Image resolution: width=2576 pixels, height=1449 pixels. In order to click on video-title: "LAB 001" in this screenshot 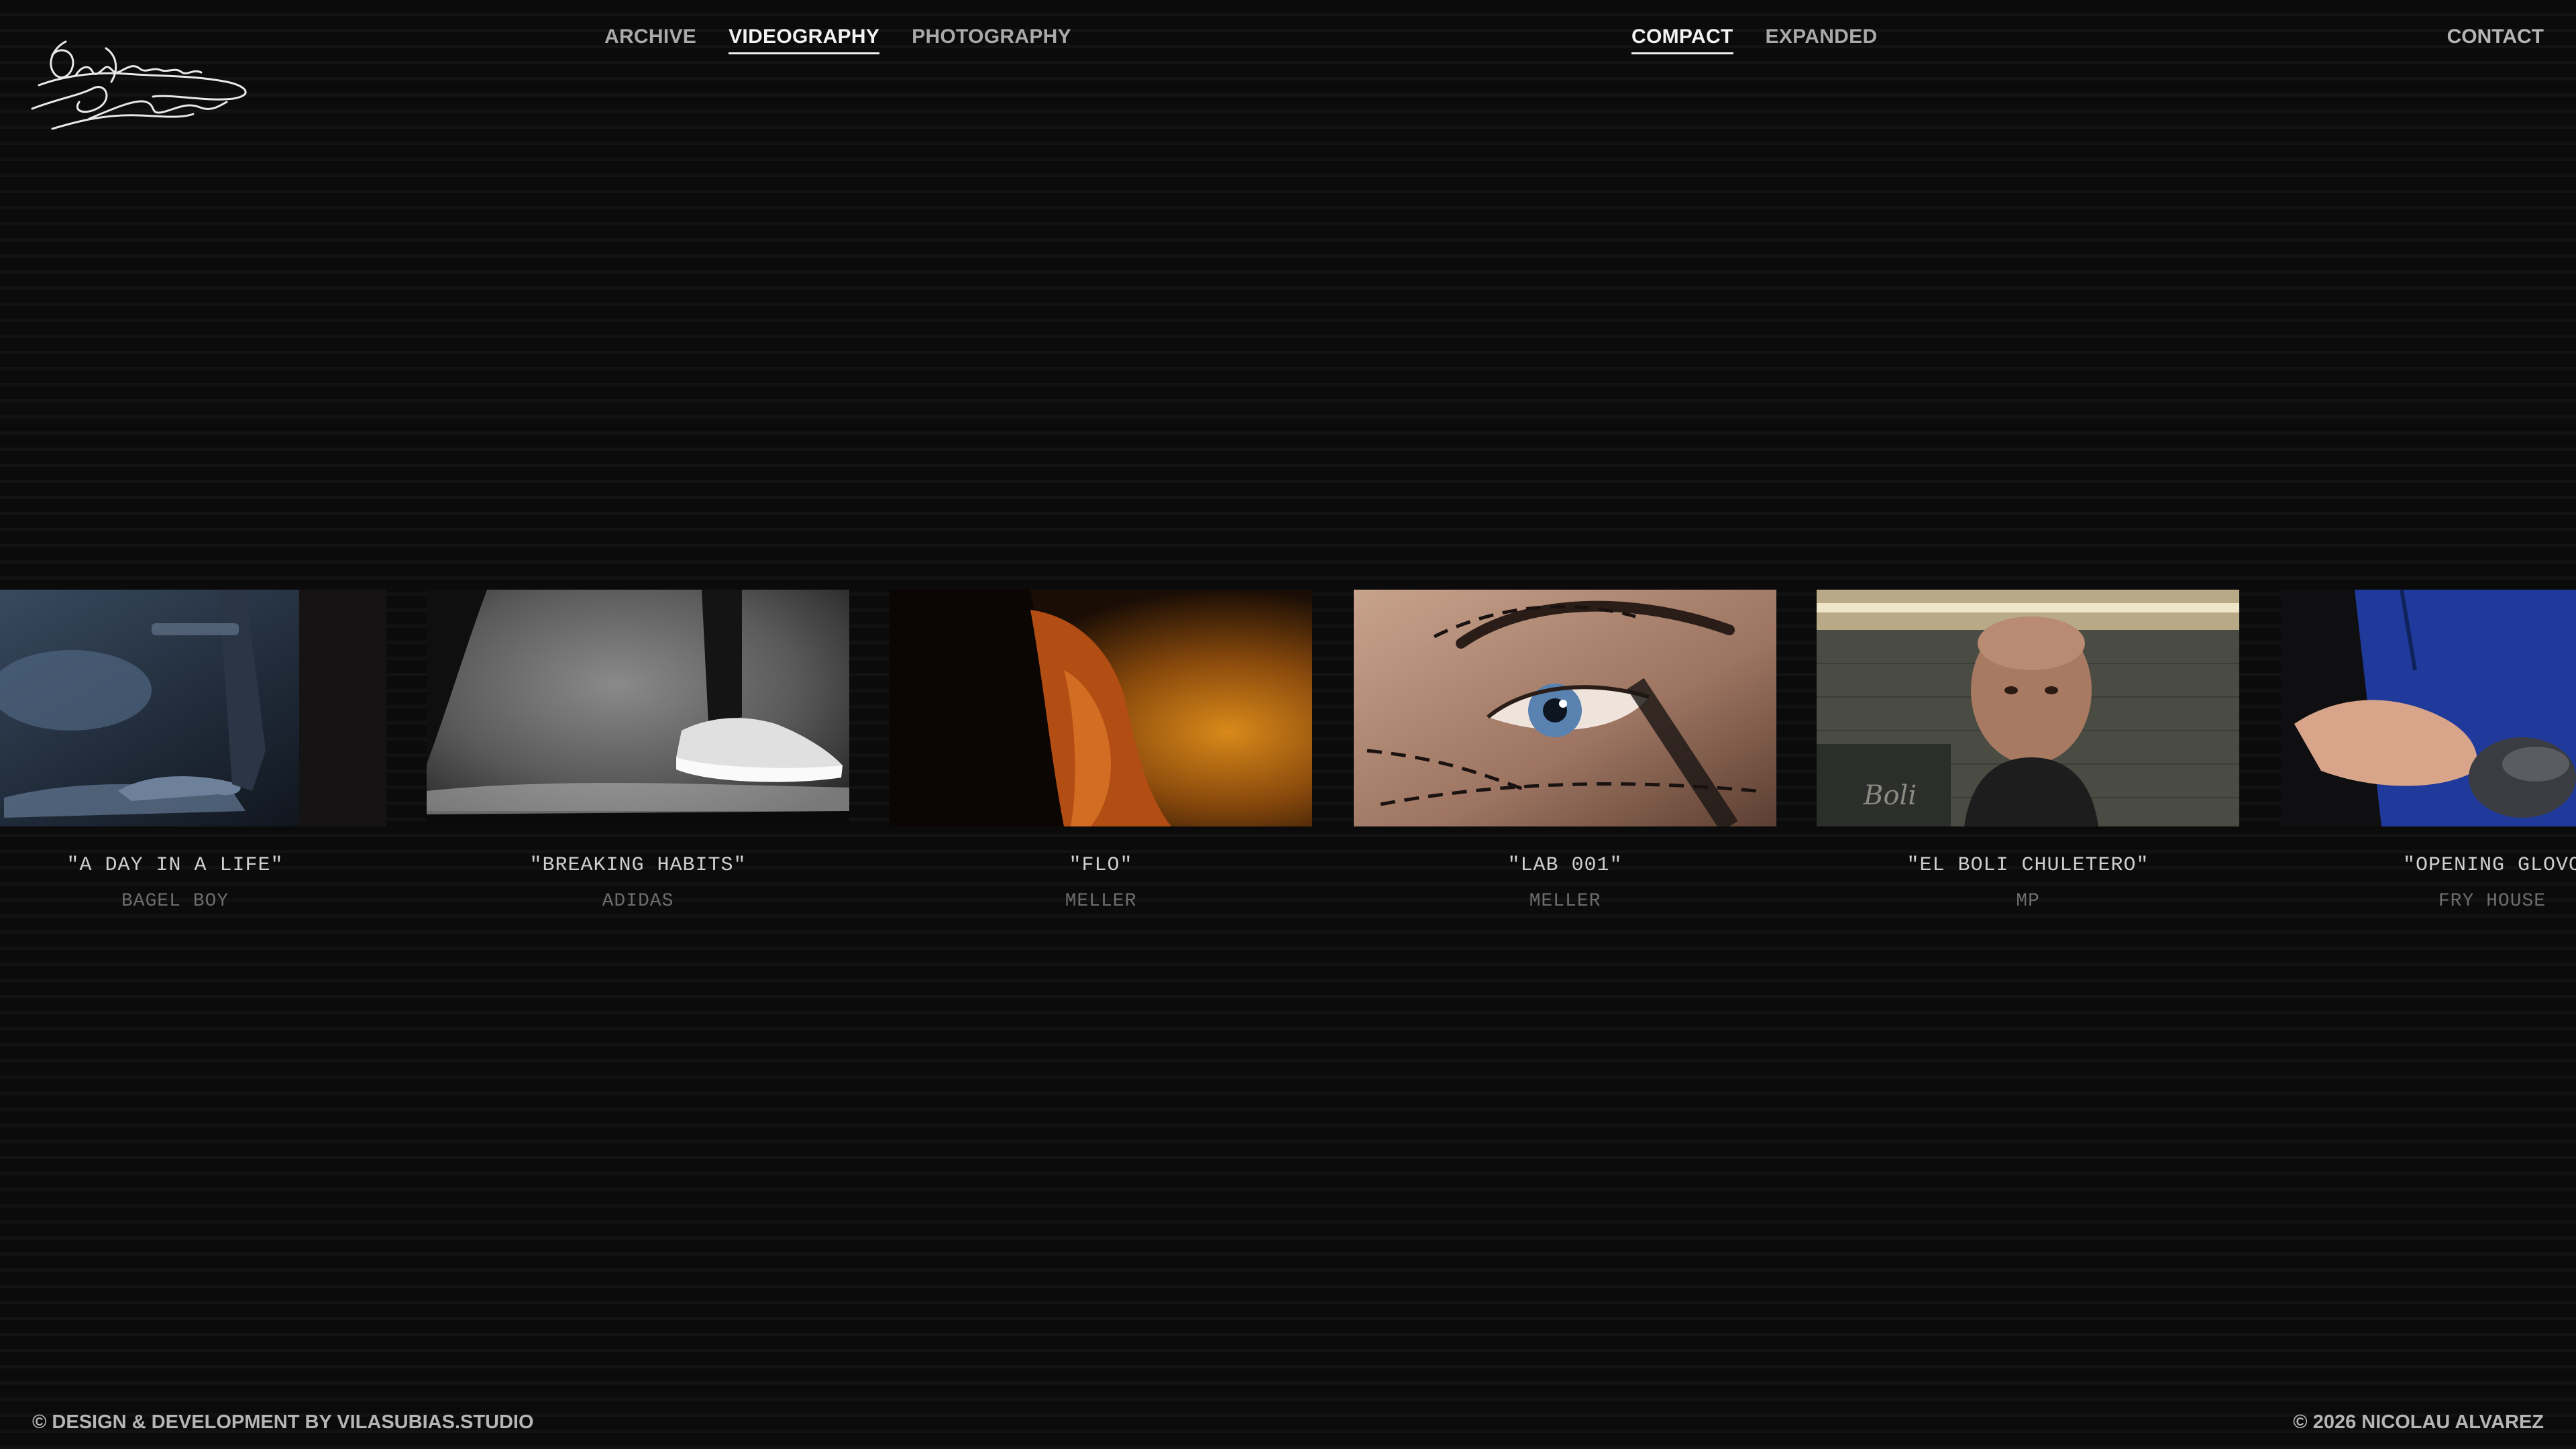, I will do `click(1565, 865)`.